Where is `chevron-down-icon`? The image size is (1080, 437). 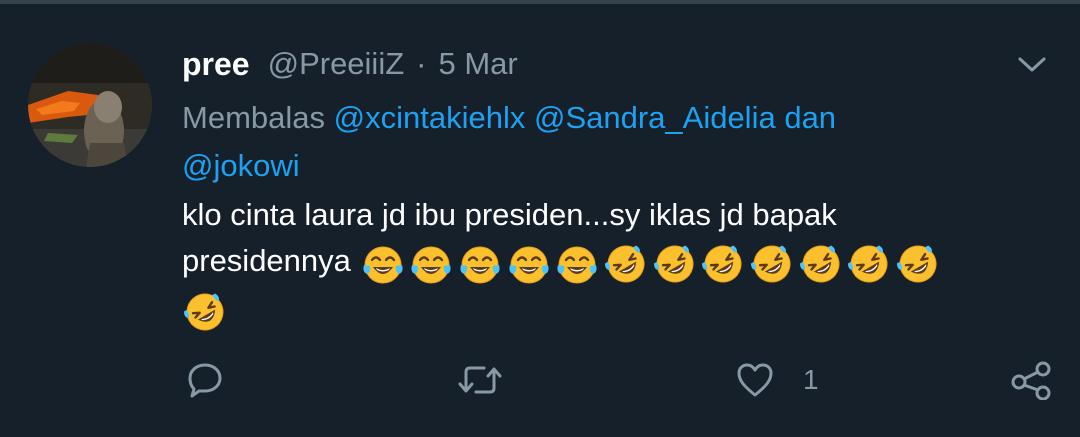
chevron-down-icon is located at coordinates (1032, 64).